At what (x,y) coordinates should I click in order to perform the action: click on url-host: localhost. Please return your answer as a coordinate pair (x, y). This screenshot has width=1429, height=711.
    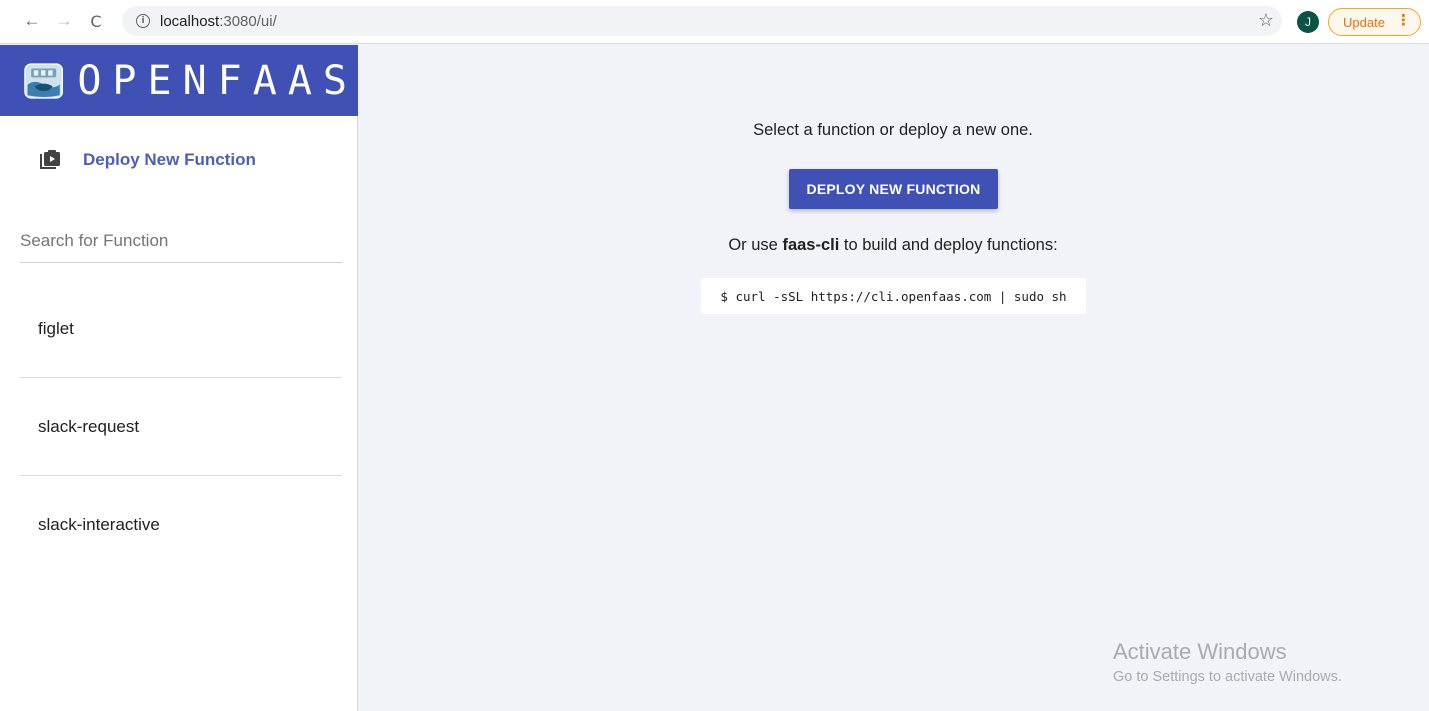
    Looking at the image, I should click on (190, 21).